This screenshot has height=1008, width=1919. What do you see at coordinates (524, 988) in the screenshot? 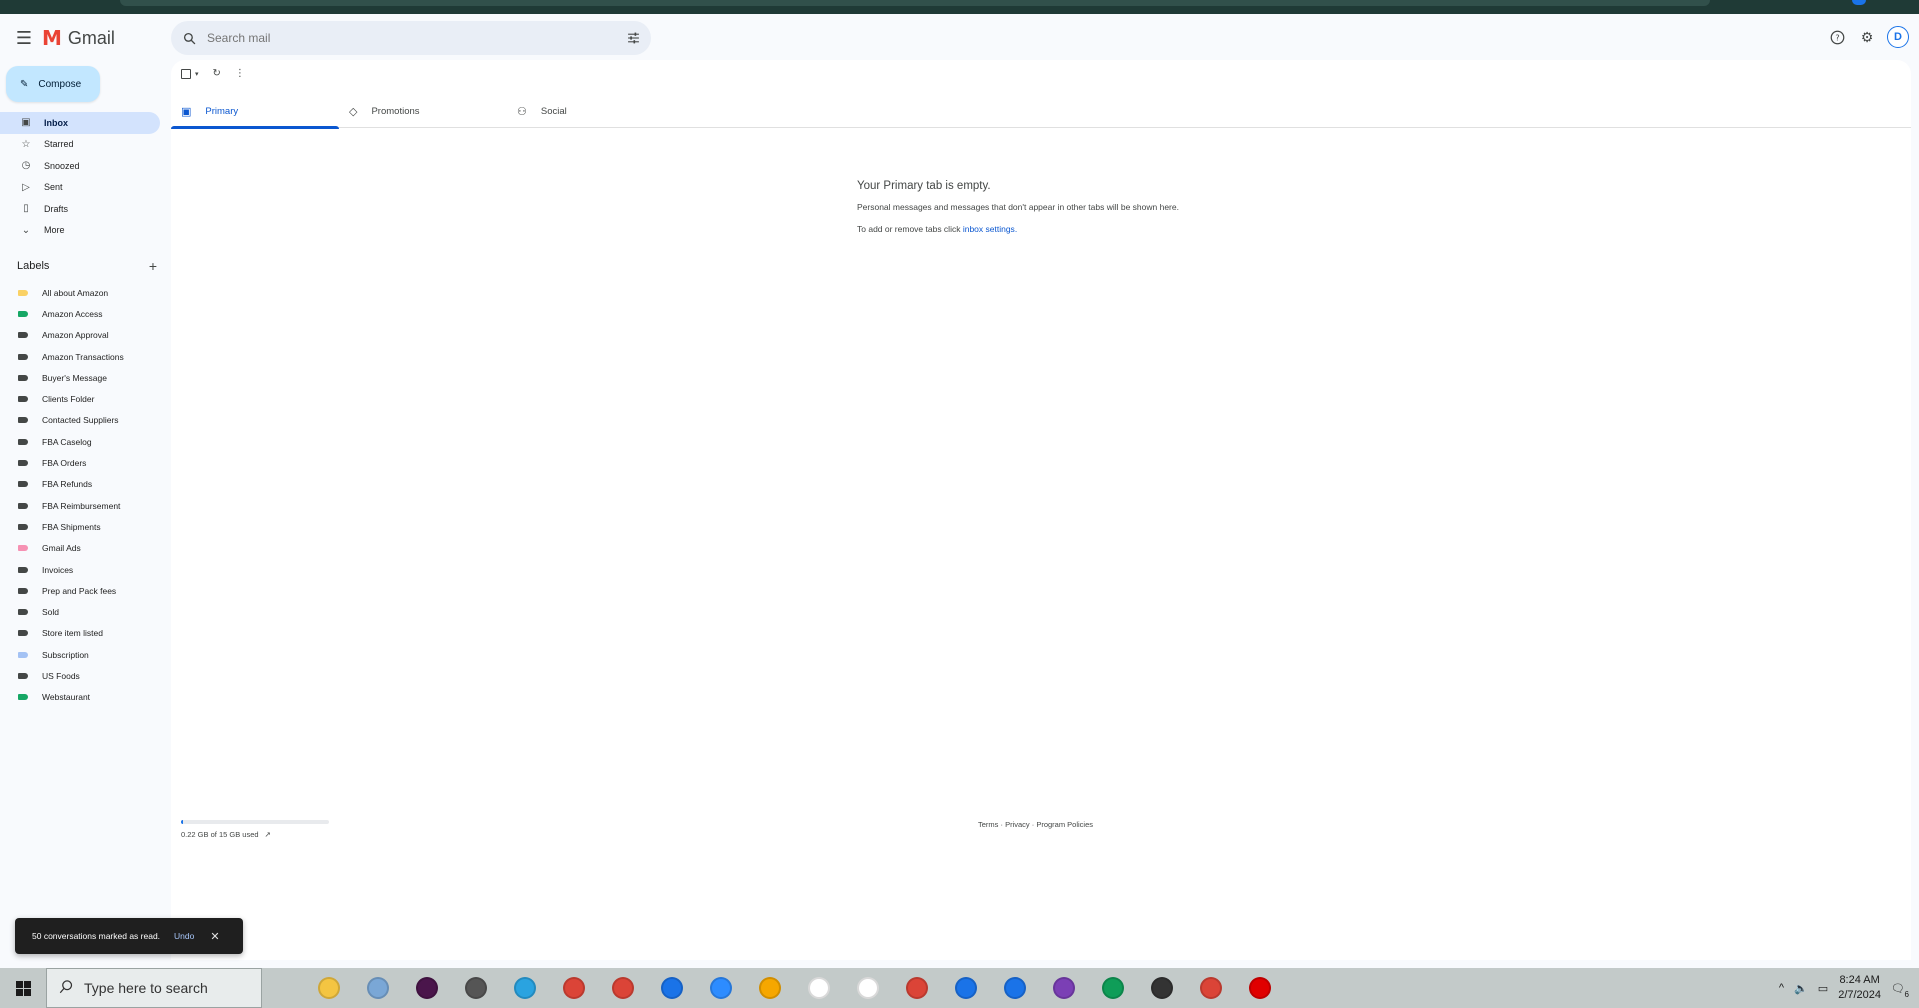
I see `telegram-icon` at bounding box center [524, 988].